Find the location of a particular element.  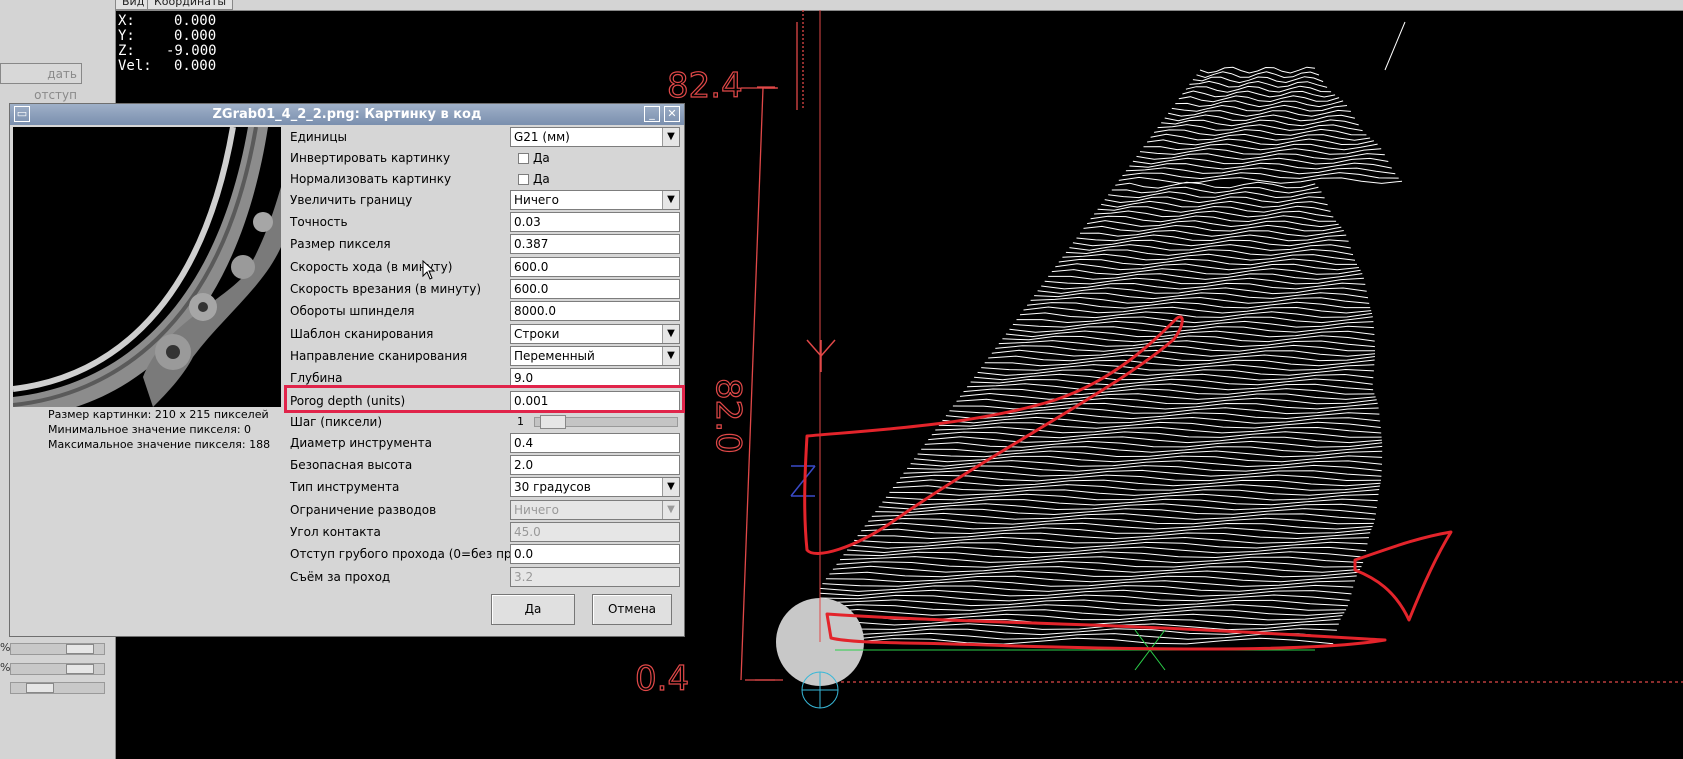

row-direction: Направление сканирования Переменный ▼ is located at coordinates (485, 356).